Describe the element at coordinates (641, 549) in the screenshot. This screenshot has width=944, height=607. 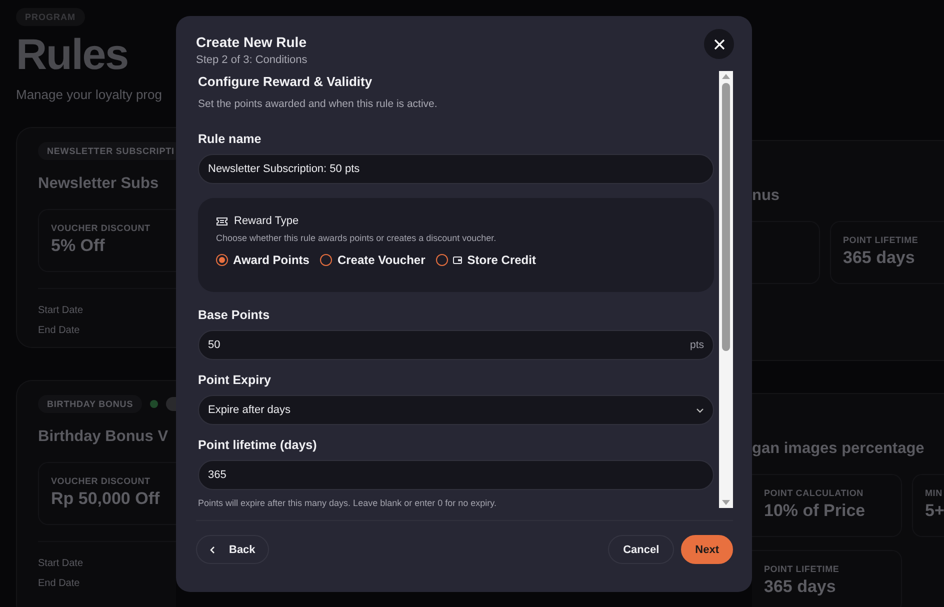
I see `cancel-button: Cancel` at that location.